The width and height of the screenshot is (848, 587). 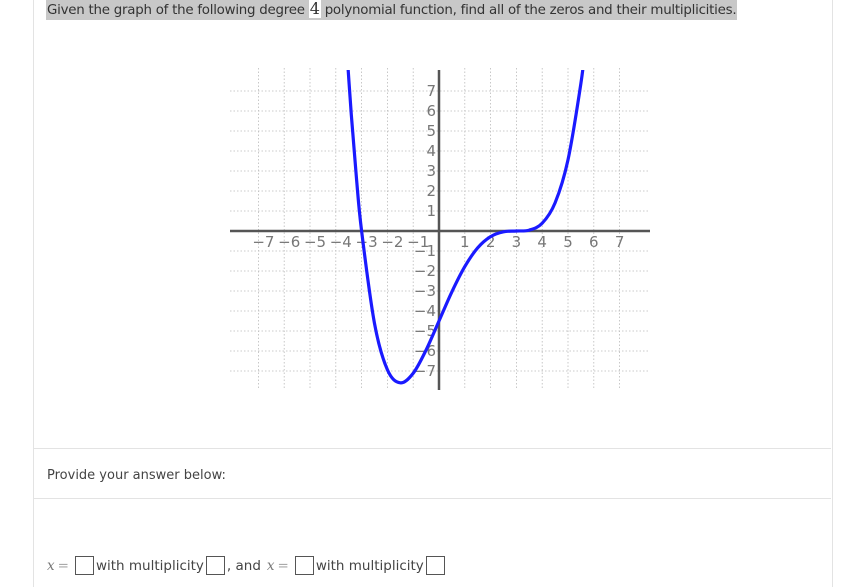 What do you see at coordinates (425, 291) in the screenshot?
I see `y-tick-label: −3` at bounding box center [425, 291].